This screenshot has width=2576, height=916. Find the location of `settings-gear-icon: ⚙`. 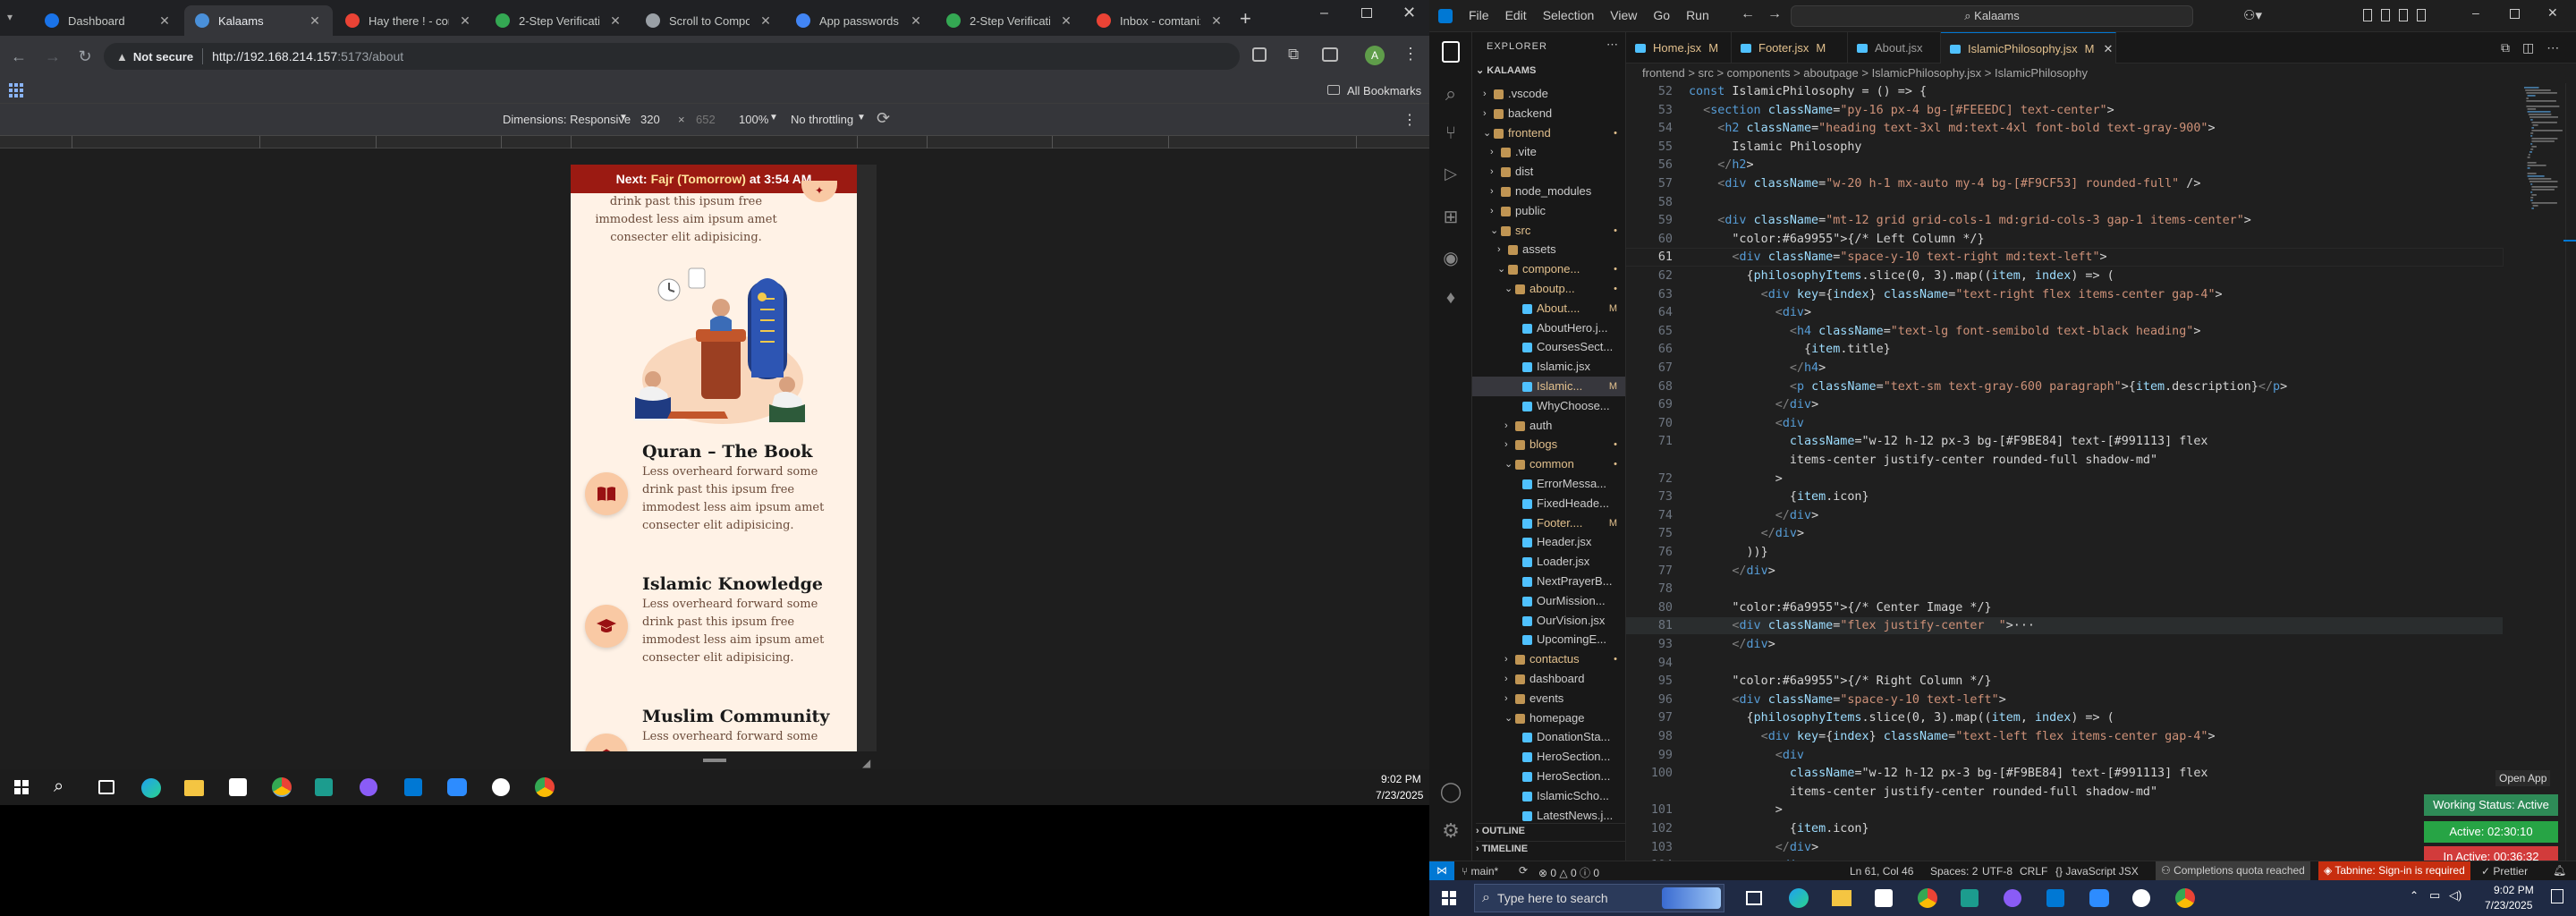

settings-gear-icon: ⚙ is located at coordinates (1450, 831).